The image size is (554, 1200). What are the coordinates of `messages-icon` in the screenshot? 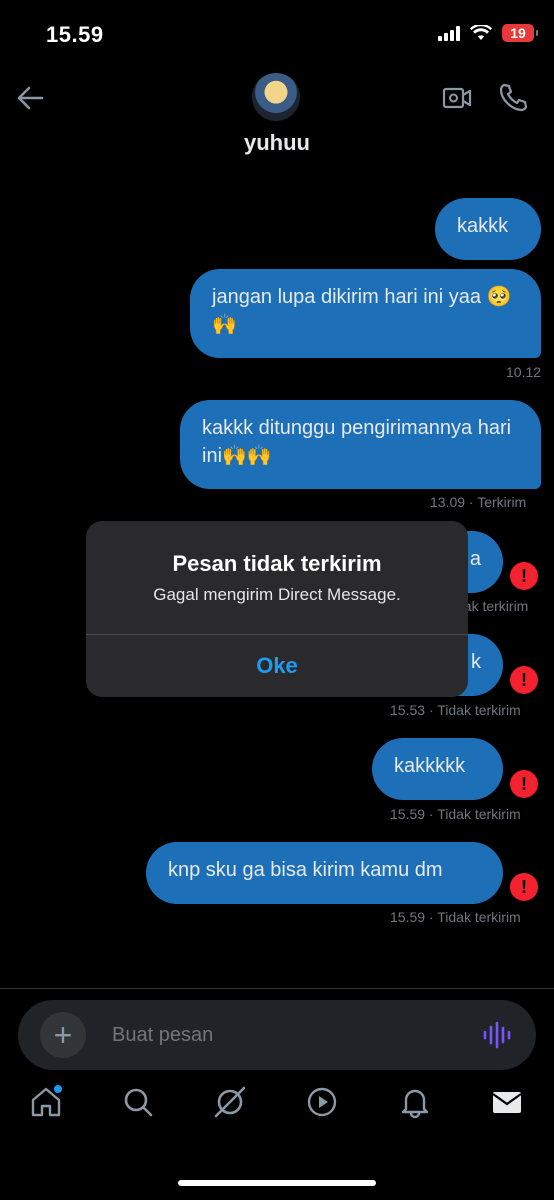 It's located at (507, 1102).